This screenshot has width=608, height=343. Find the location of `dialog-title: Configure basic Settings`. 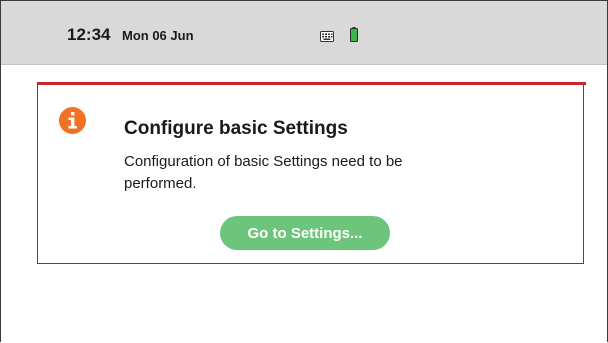

dialog-title: Configure basic Settings is located at coordinates (236, 128).